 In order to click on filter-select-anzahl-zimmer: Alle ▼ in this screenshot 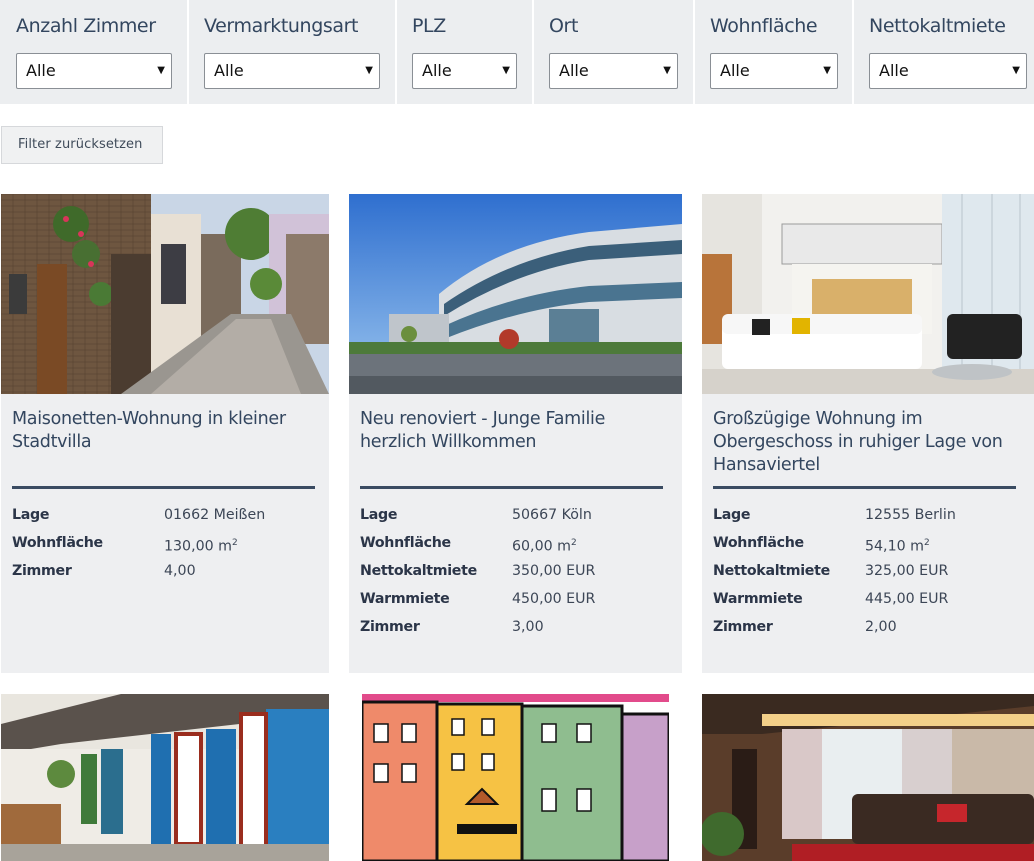, I will do `click(94, 71)`.